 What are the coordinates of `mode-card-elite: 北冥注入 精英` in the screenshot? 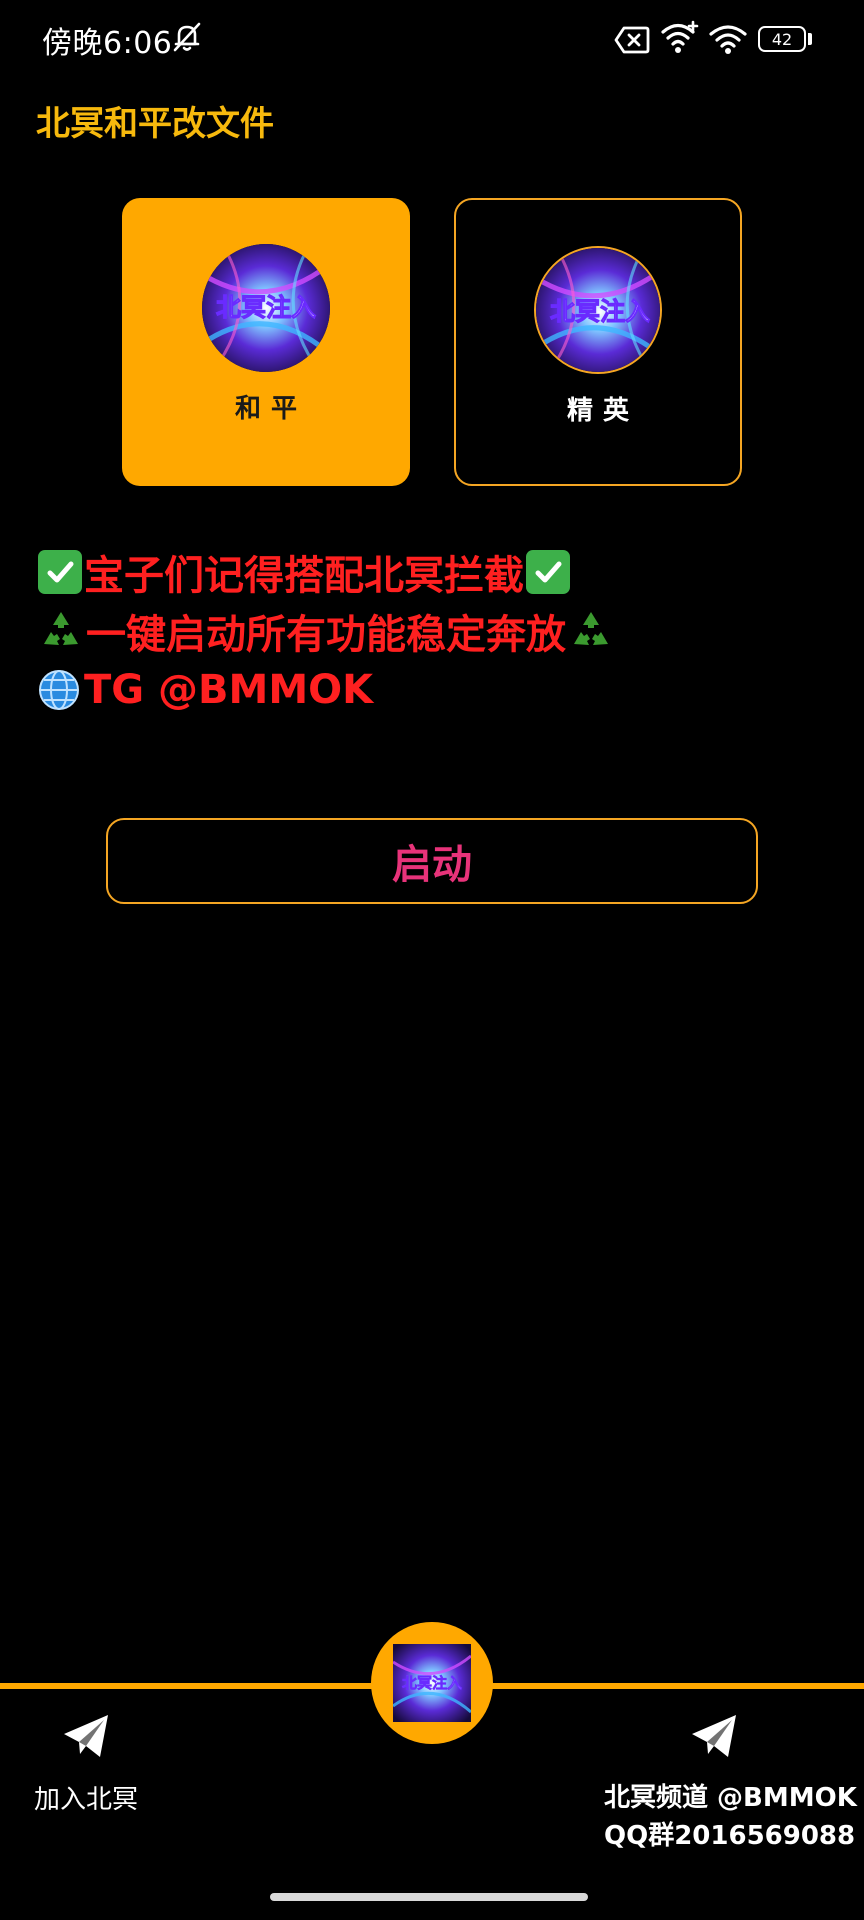 It's located at (598, 342).